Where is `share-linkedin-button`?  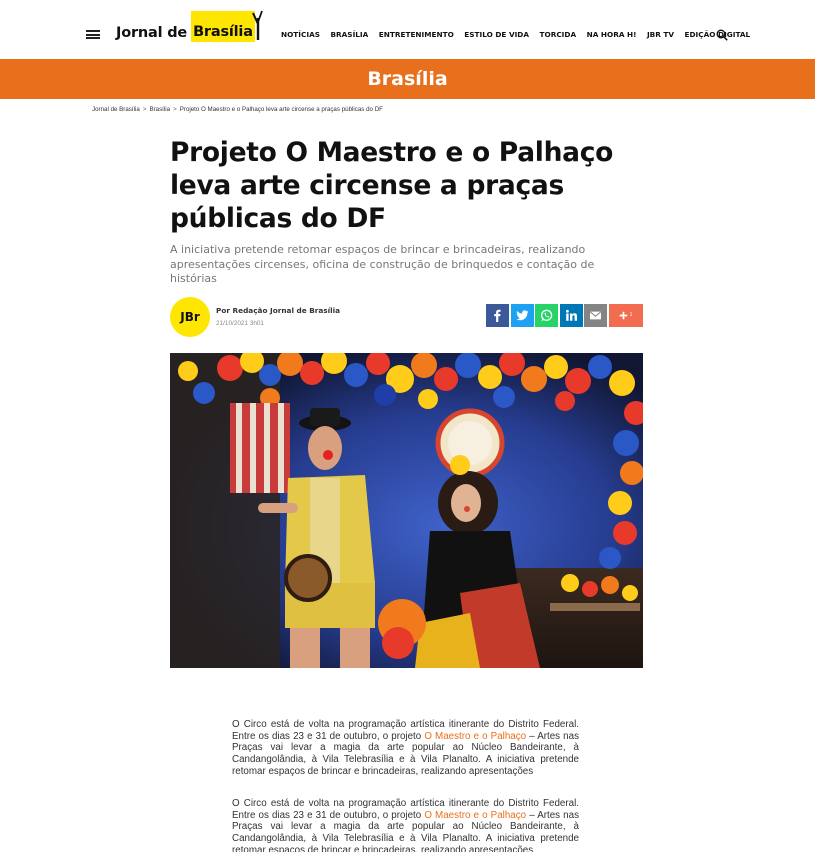
share-linkedin-button is located at coordinates (571, 315).